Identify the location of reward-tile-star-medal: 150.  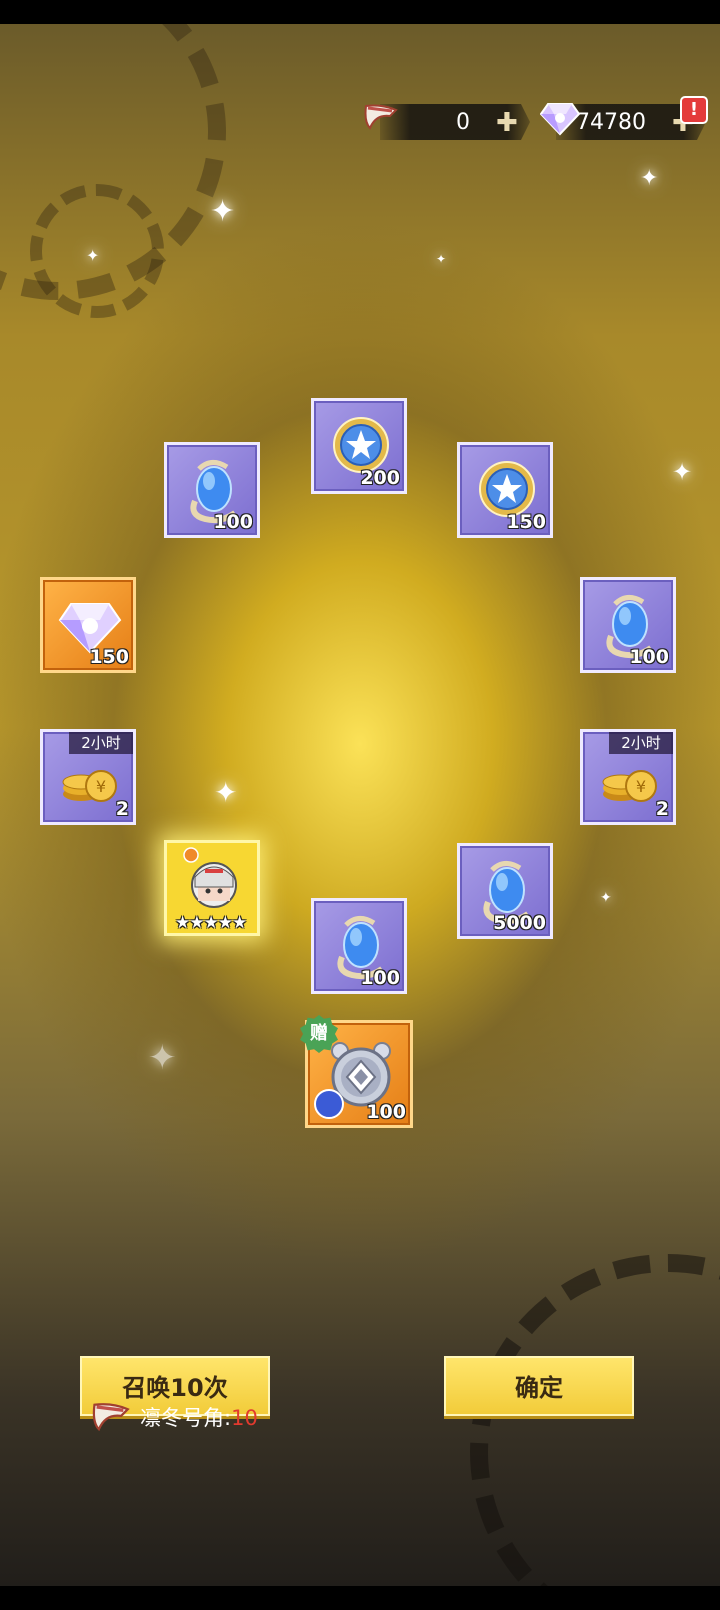
(505, 490).